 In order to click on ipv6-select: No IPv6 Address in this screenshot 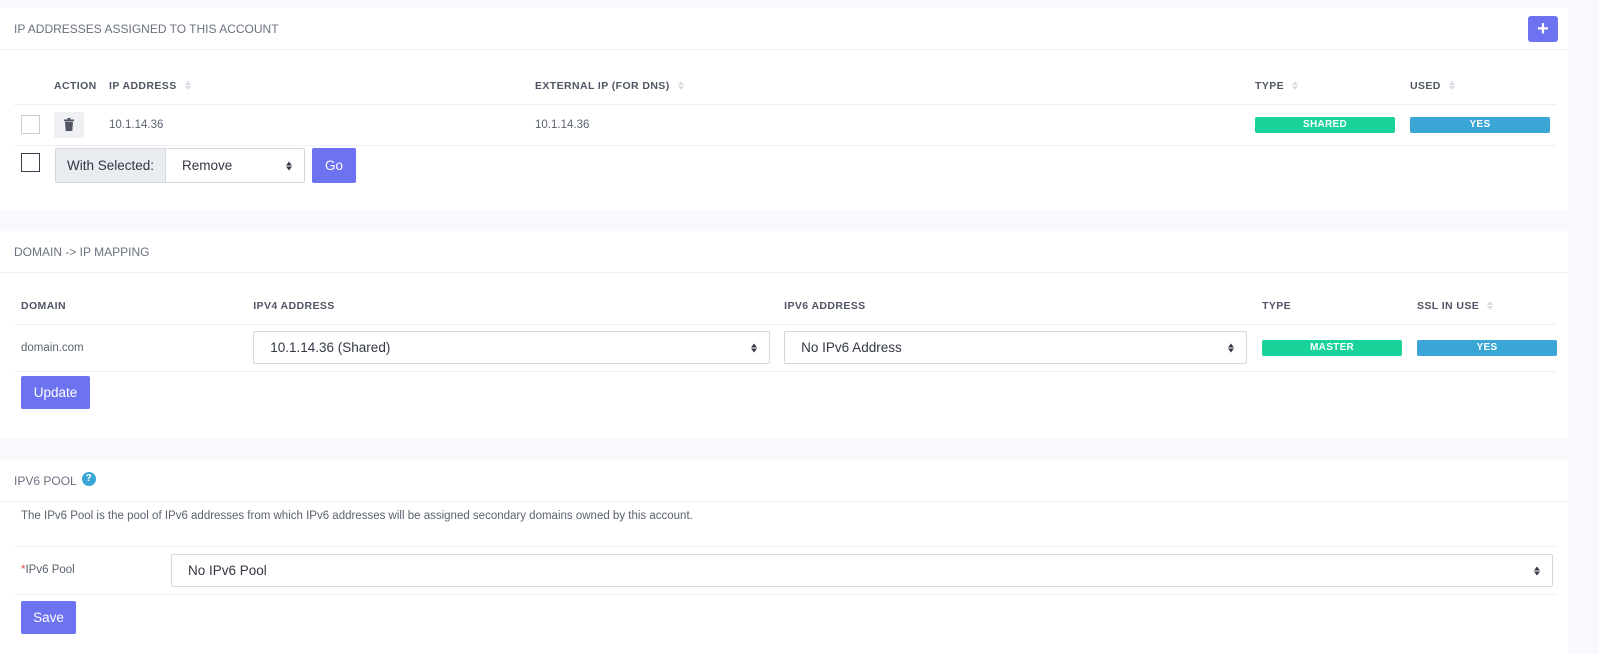, I will do `click(1016, 347)`.